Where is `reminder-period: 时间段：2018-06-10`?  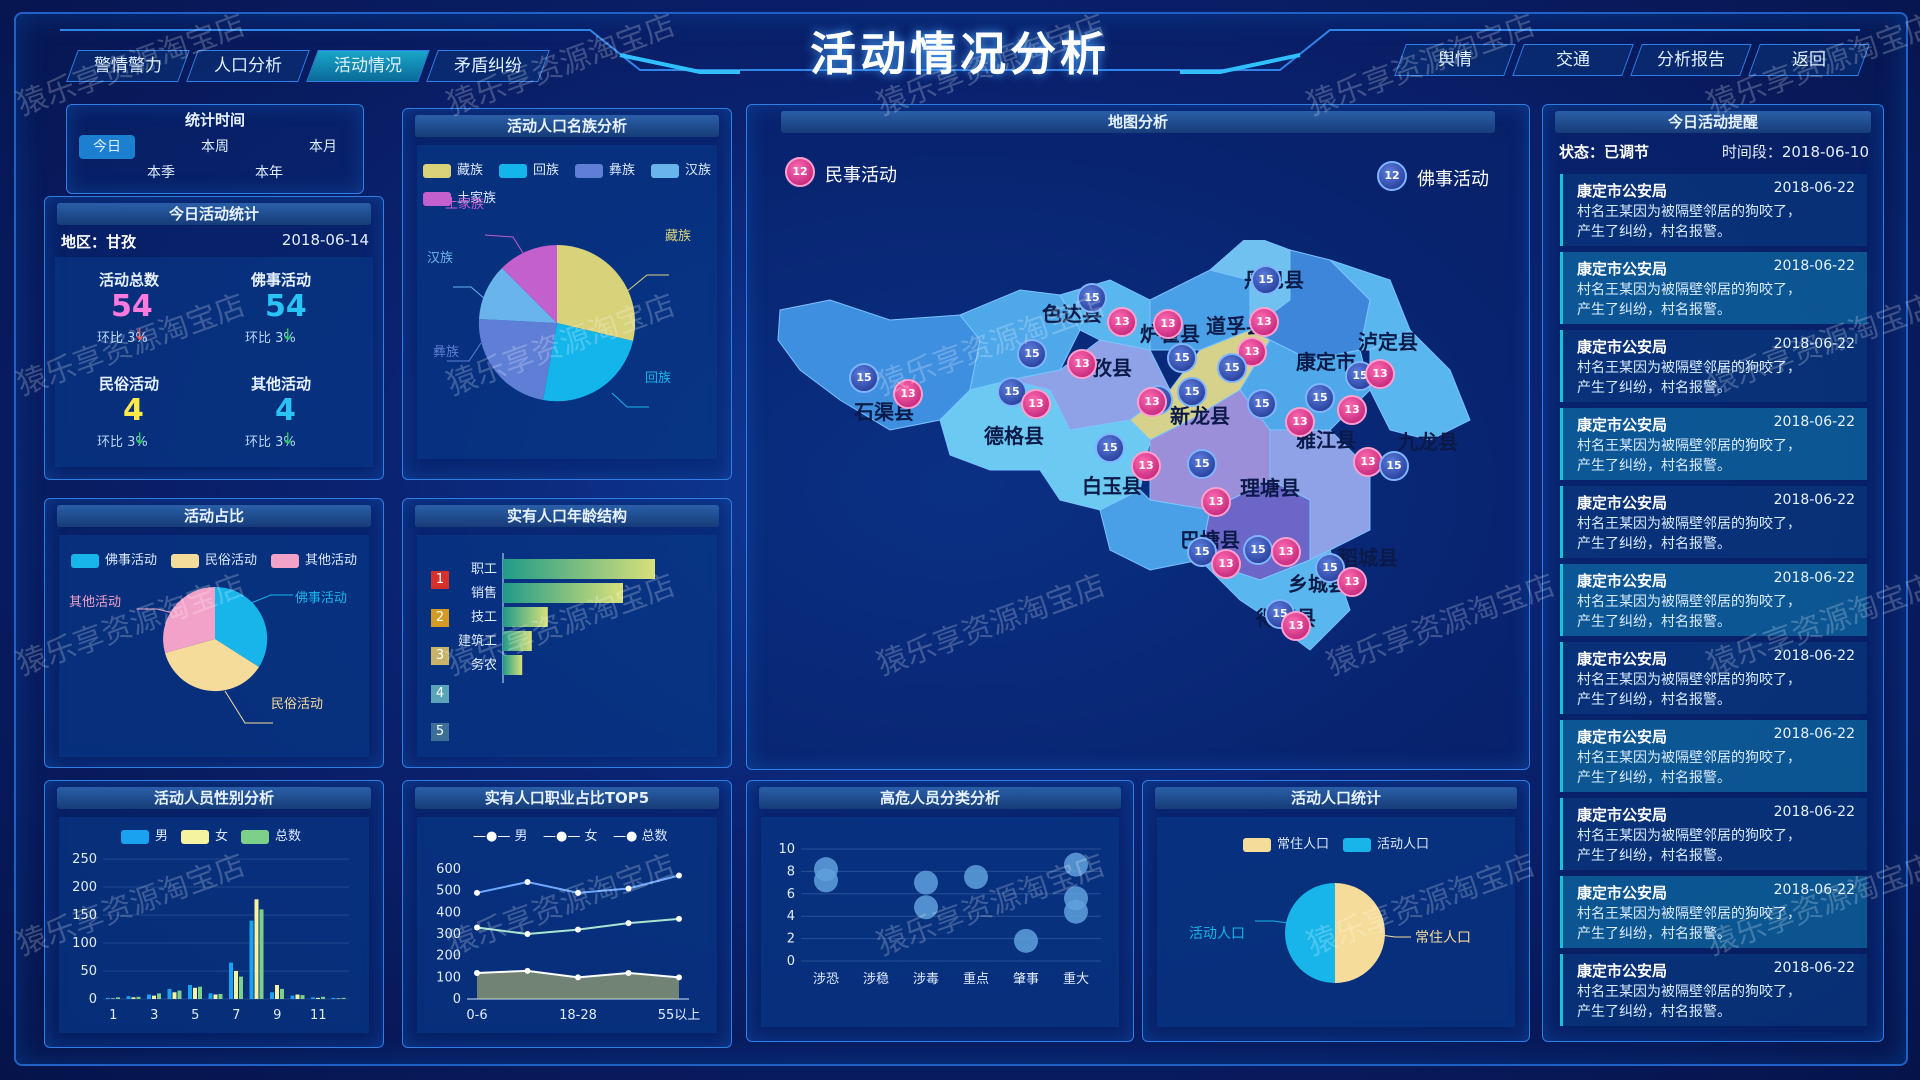 reminder-period: 时间段：2018-06-10 is located at coordinates (1795, 152).